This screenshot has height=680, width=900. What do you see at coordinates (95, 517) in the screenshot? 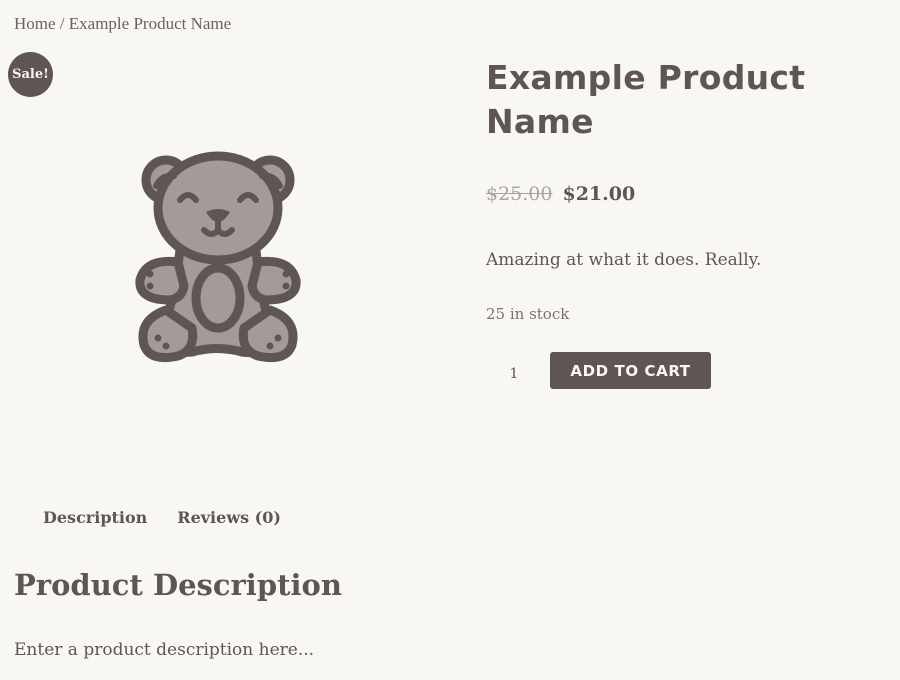
I see `tab-description: Description` at bounding box center [95, 517].